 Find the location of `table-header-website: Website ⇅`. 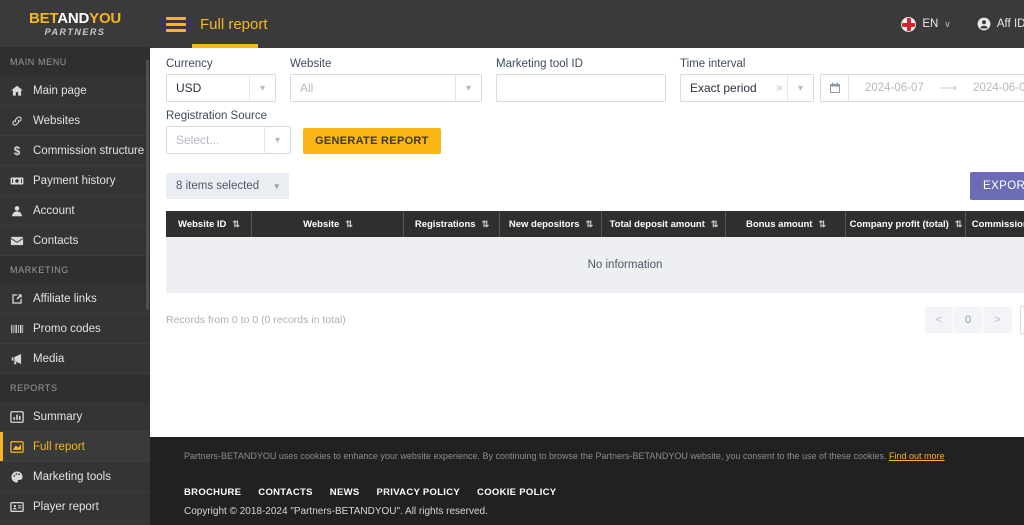

table-header-website: Website ⇅ is located at coordinates (328, 224).